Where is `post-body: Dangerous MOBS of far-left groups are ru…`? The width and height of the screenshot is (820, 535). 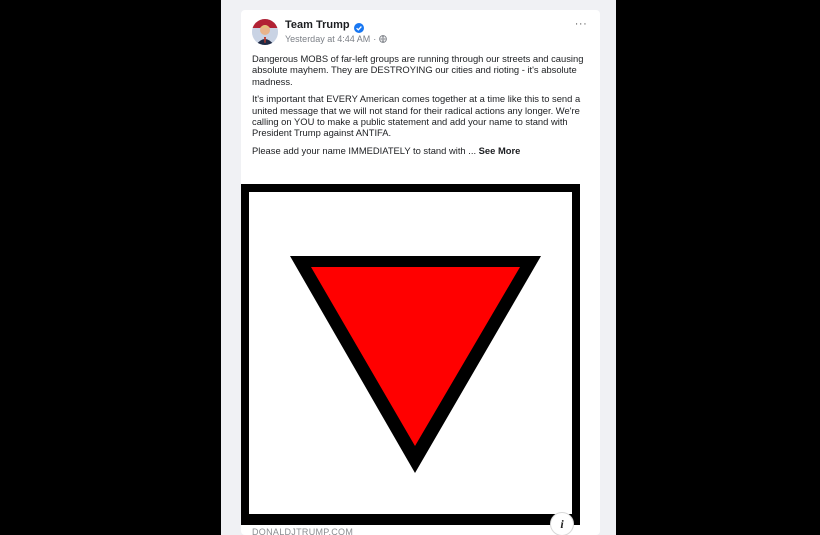
post-body: Dangerous MOBS of far-left groups are ru… is located at coordinates (420, 107).